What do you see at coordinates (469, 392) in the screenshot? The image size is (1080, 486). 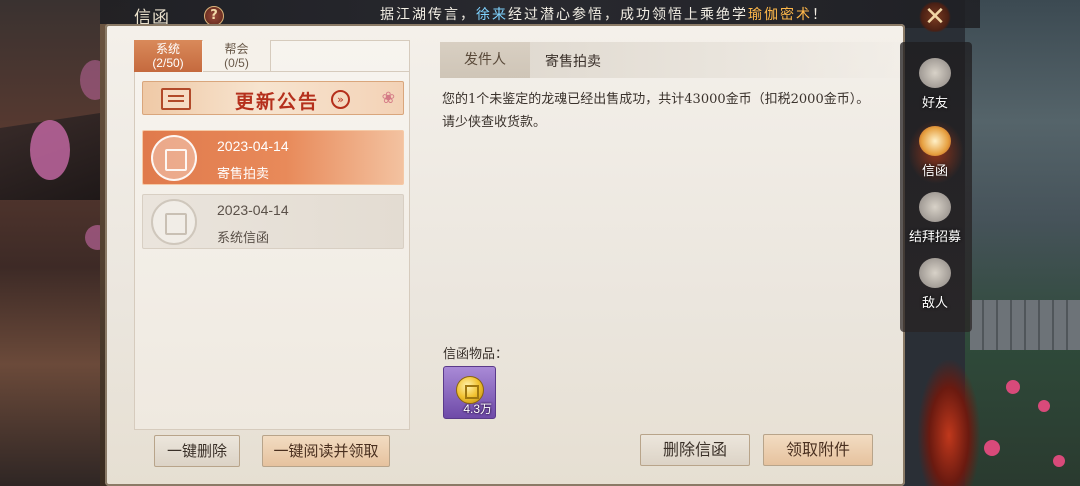 I see `attachment-item: 4.3万` at bounding box center [469, 392].